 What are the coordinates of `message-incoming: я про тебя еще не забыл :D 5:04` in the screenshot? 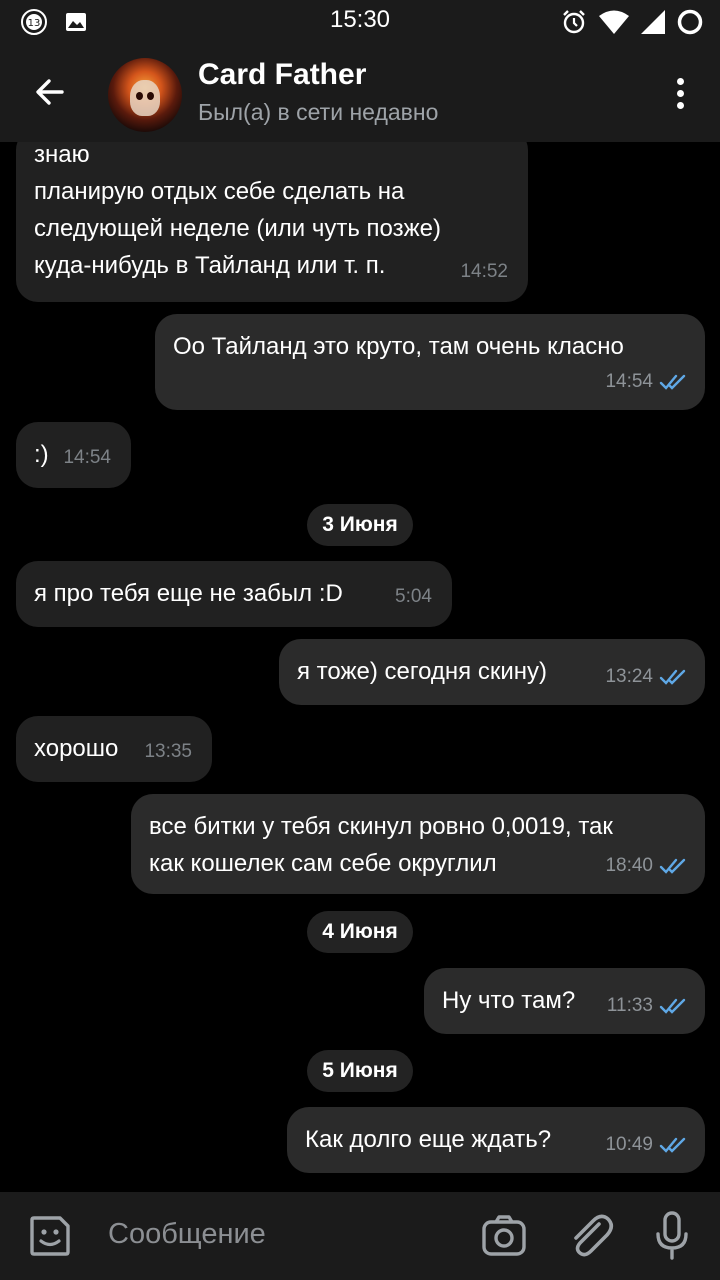 It's located at (234, 594).